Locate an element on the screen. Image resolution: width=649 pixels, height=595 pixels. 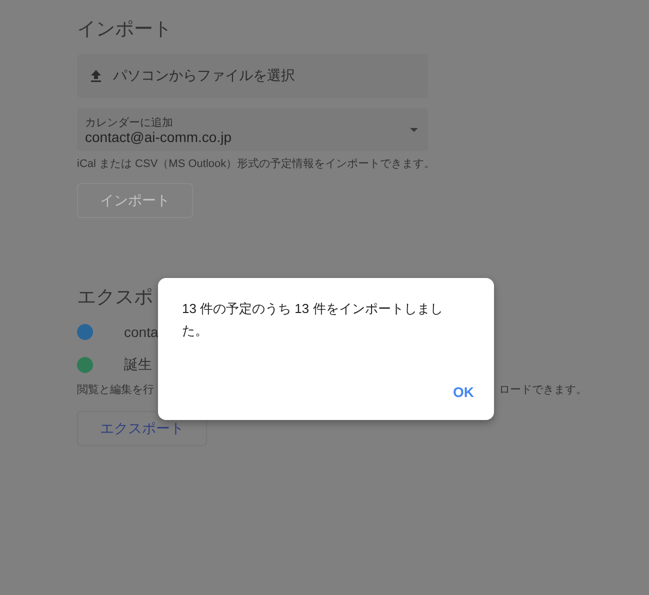
file-select-button: パソコンからファイルを選択 is located at coordinates (252, 76).